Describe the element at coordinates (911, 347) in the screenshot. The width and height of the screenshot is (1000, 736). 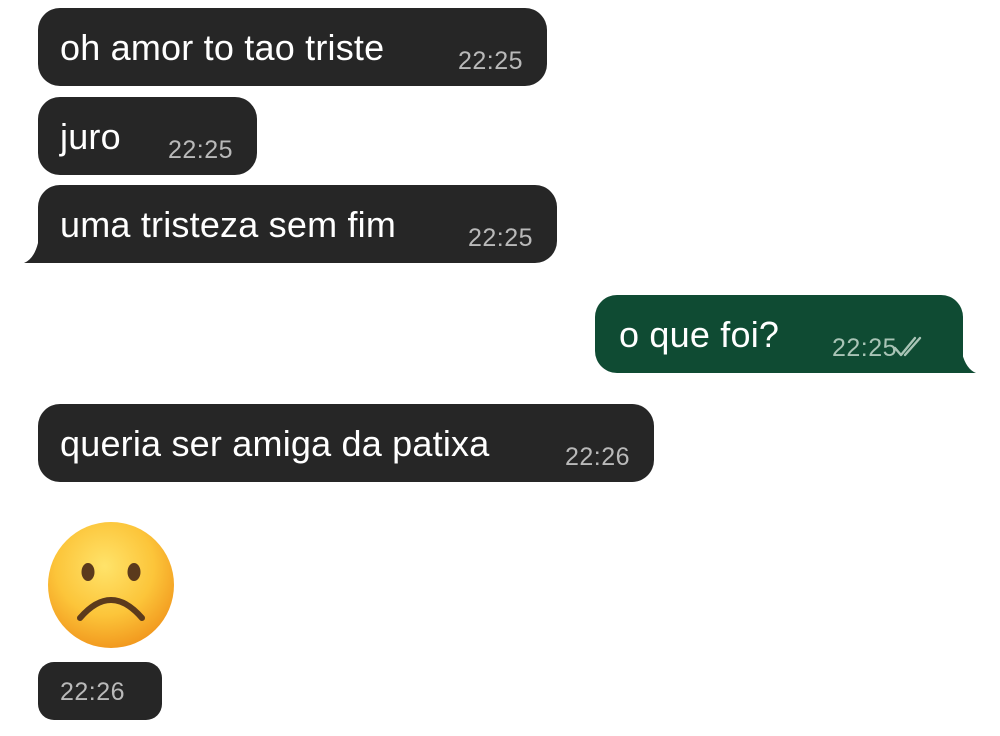
I see `read-double-check-icon` at that location.